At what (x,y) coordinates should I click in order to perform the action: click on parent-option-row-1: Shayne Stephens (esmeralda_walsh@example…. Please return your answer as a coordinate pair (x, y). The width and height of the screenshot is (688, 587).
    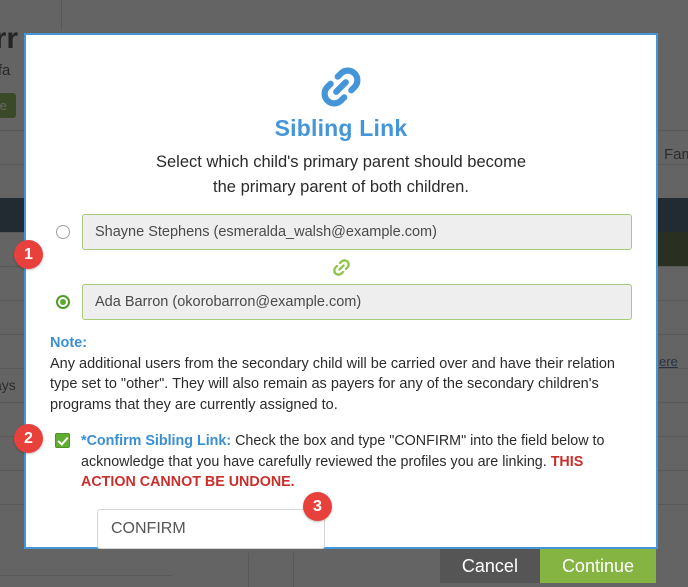
    Looking at the image, I should click on (341, 231).